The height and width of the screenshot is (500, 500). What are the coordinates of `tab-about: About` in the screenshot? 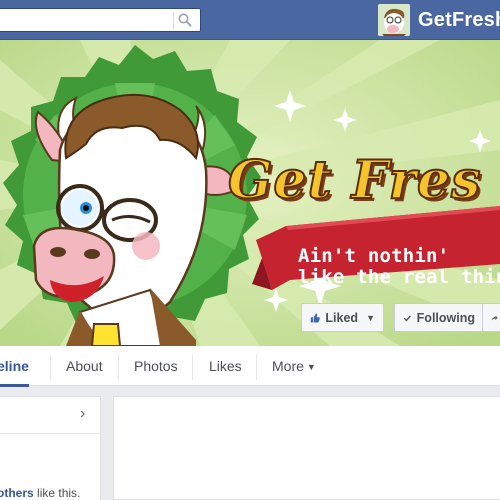 It's located at (84, 366).